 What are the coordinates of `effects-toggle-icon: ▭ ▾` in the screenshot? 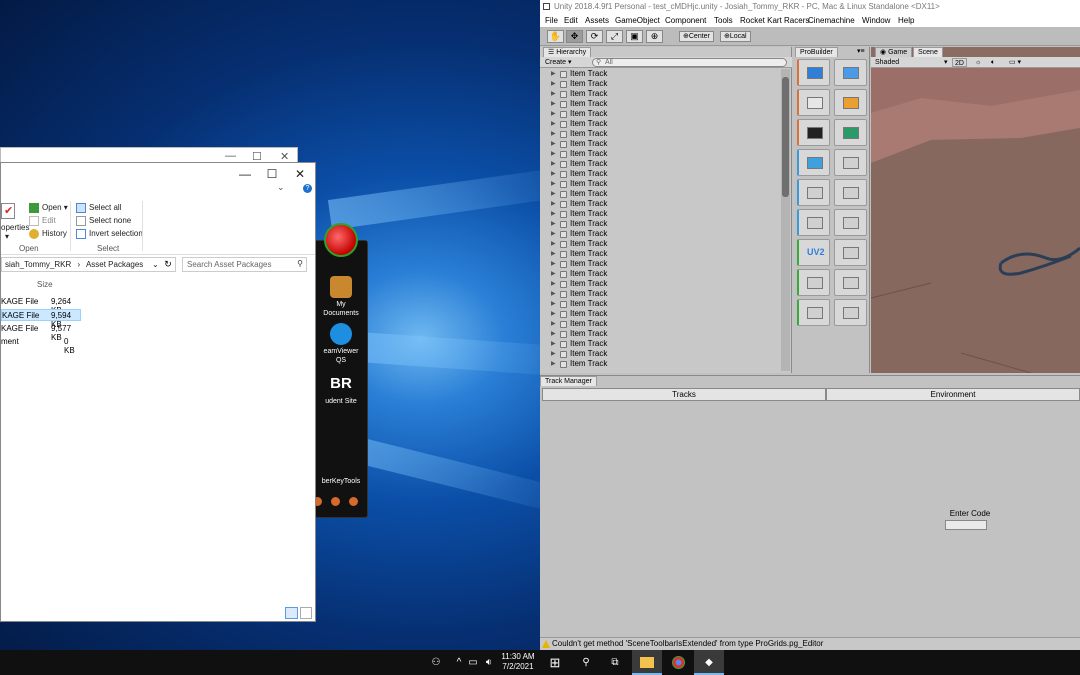 It's located at (1015, 62).